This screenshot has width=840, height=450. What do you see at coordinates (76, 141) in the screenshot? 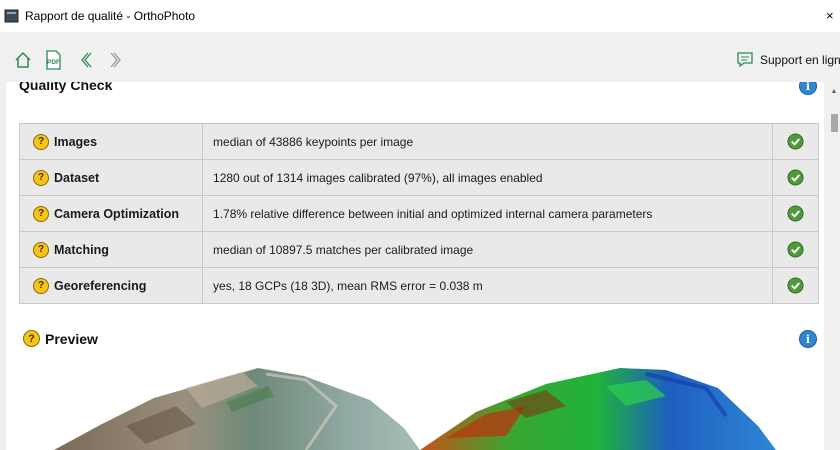
I see `row-name: Images` at bounding box center [76, 141].